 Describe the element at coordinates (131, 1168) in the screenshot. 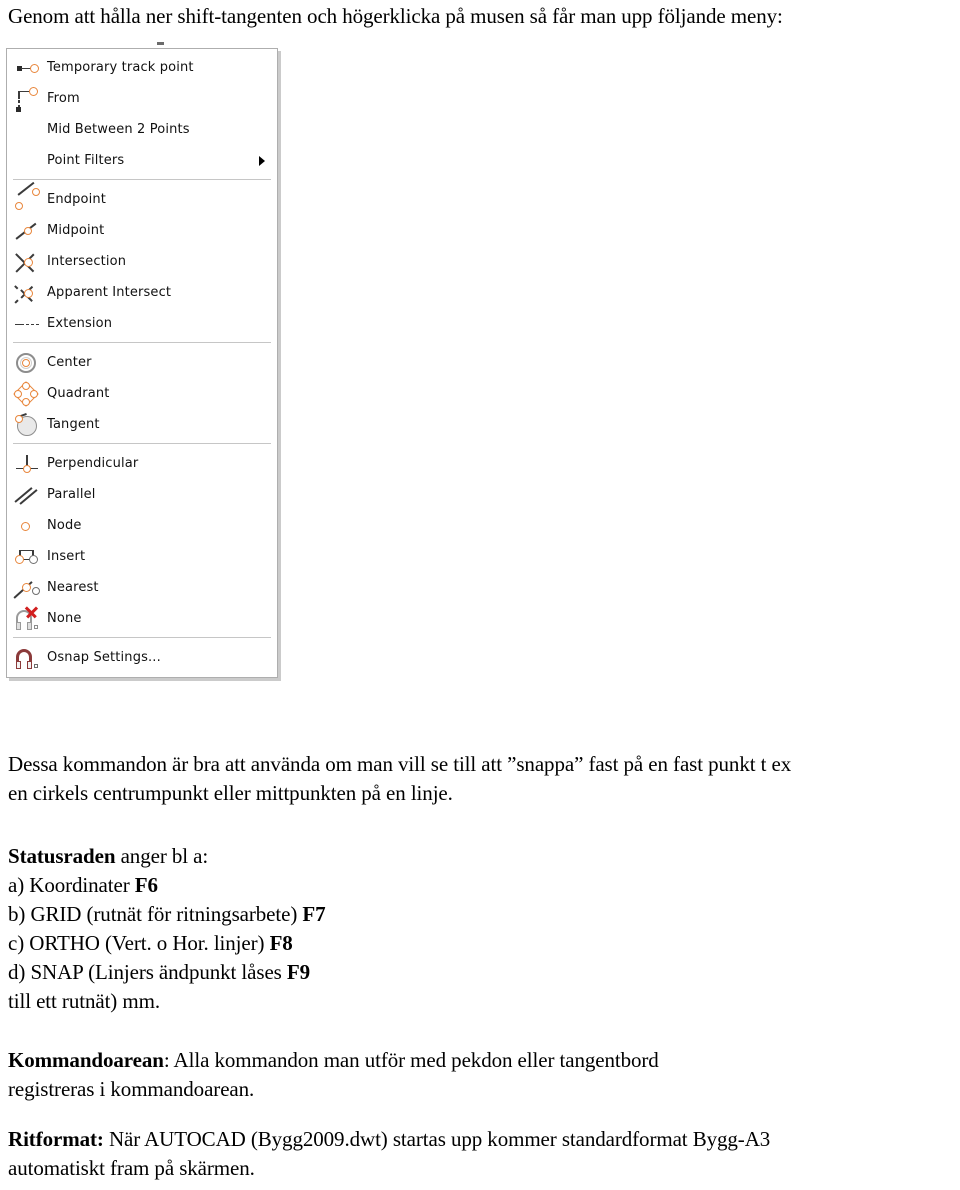

I see `paragraph-ritformat-line2: automatiskt fram på skärmen.` at that location.